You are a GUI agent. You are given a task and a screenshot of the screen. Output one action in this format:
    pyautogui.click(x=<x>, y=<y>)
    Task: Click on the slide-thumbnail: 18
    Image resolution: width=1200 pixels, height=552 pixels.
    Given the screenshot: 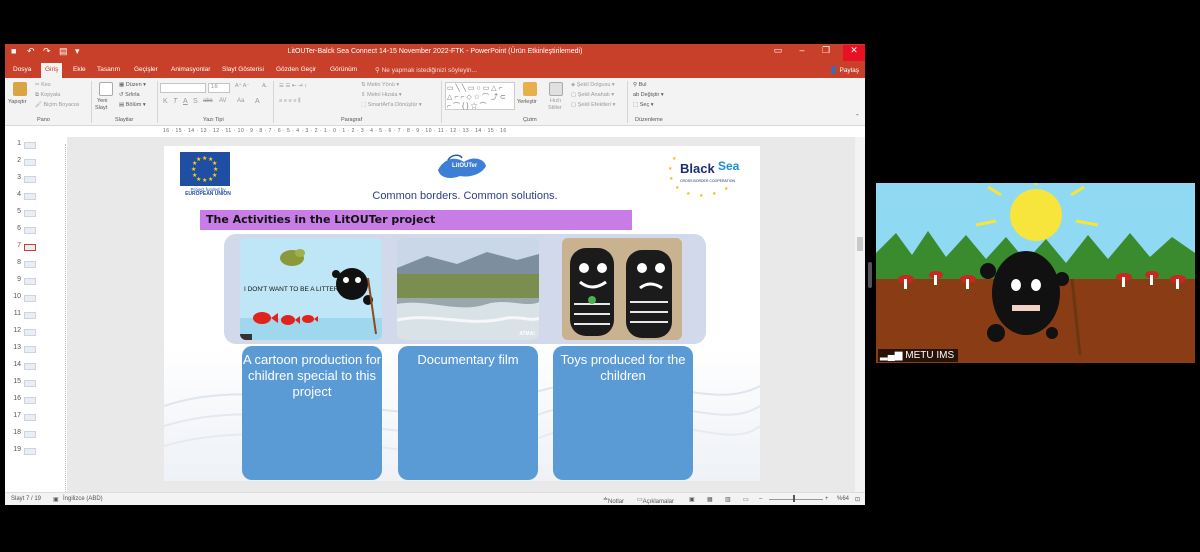 What is the action you would take?
    pyautogui.click(x=26, y=436)
    